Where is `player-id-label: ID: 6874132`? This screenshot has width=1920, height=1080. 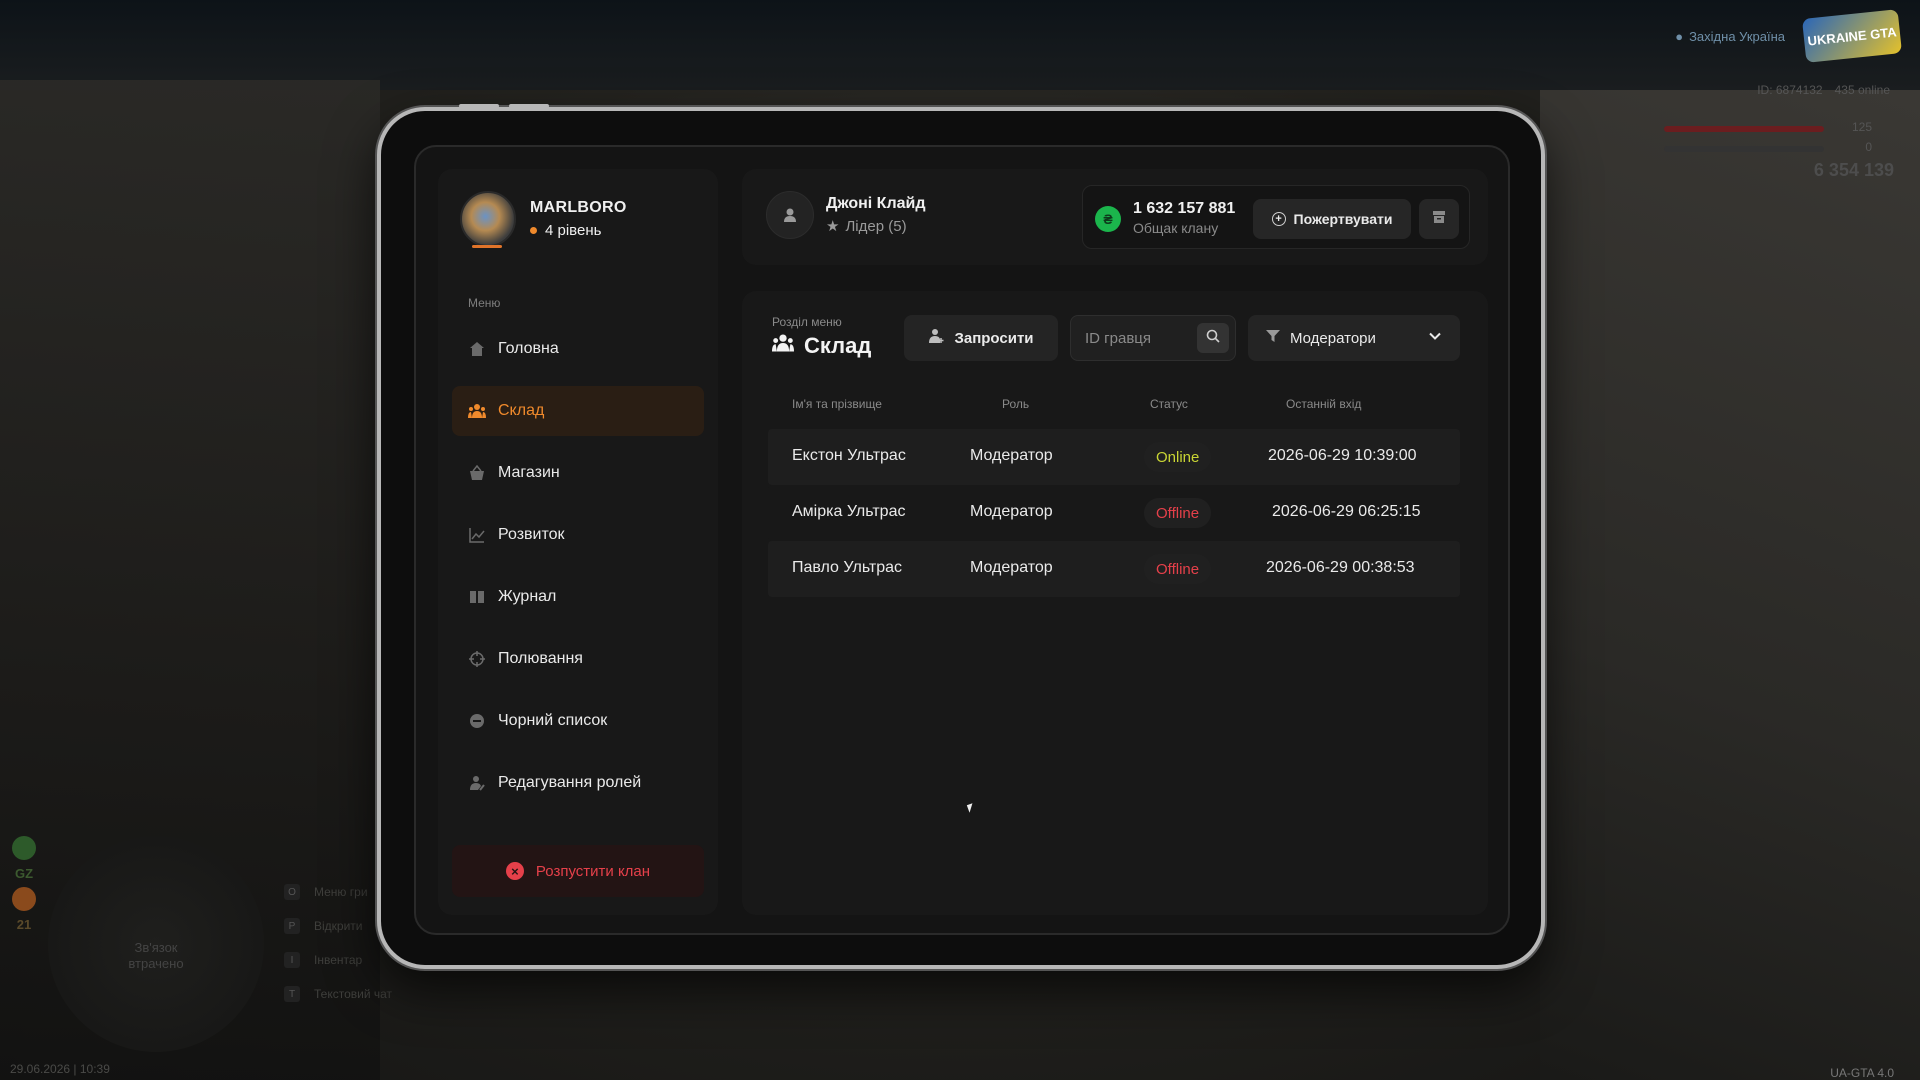
player-id-label: ID: 6874132 is located at coordinates (1790, 90).